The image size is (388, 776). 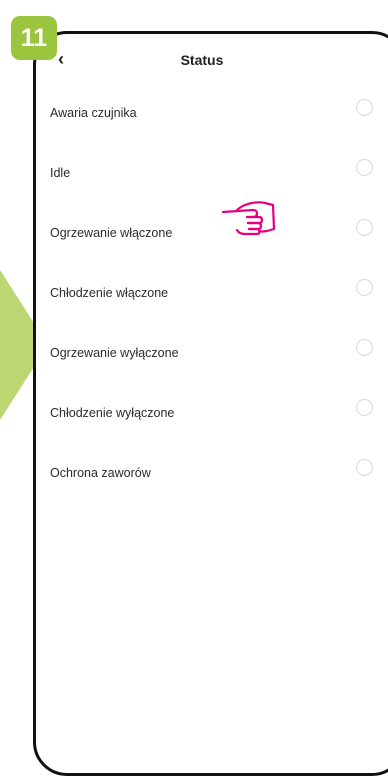 What do you see at coordinates (114, 353) in the screenshot?
I see `status-option-label: Ogrzewanie wyłączone` at bounding box center [114, 353].